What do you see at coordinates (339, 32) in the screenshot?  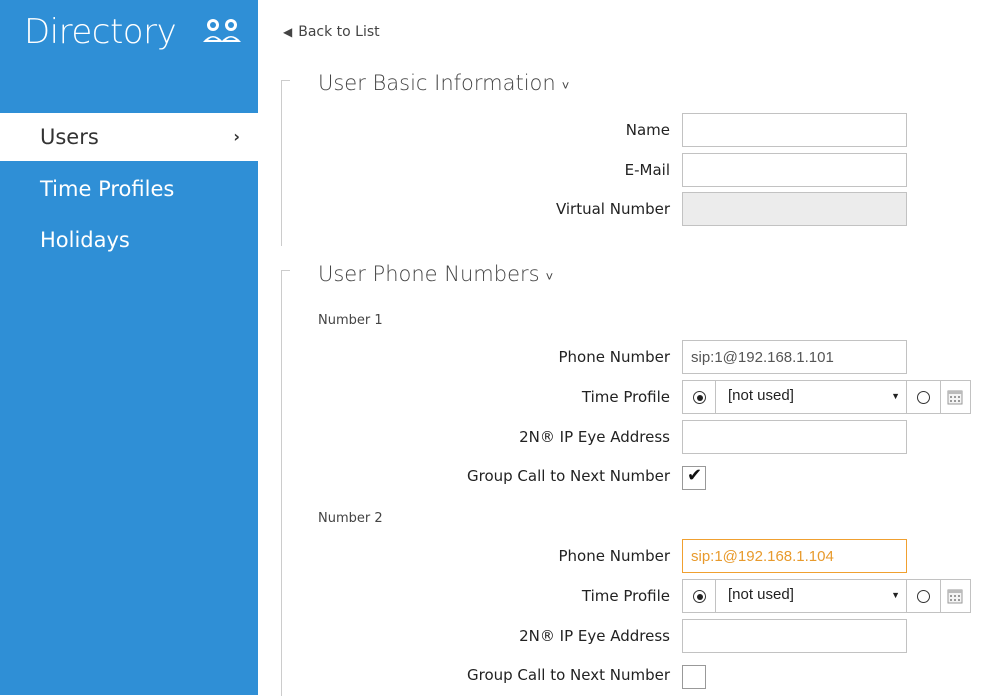 I see `back-link-label: Back to List` at bounding box center [339, 32].